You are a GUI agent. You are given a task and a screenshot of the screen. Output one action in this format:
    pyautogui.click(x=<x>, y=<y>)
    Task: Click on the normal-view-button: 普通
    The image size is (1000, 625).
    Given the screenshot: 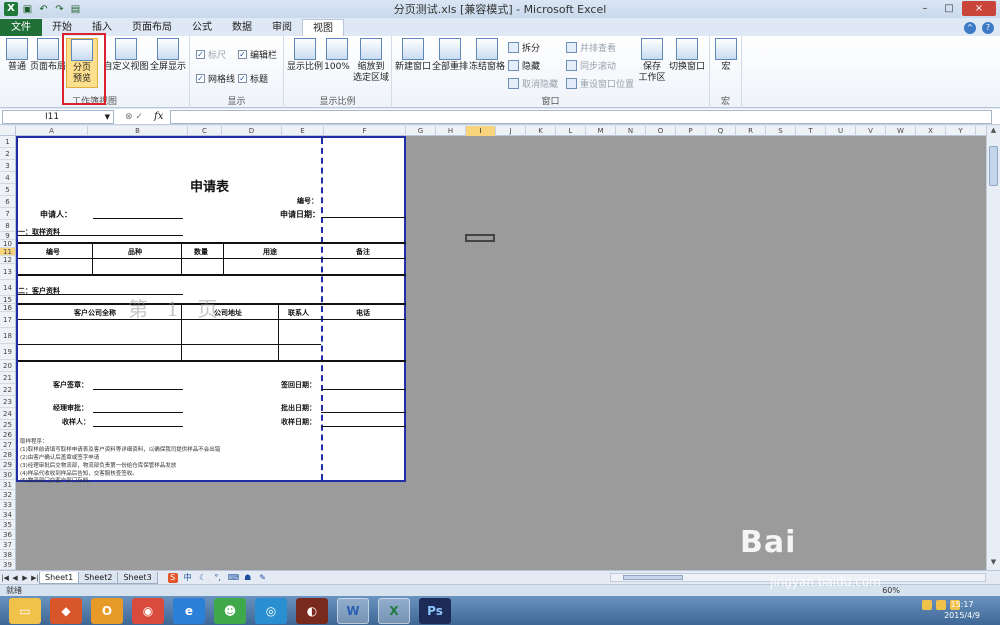 What is the action you would take?
    pyautogui.click(x=17, y=55)
    